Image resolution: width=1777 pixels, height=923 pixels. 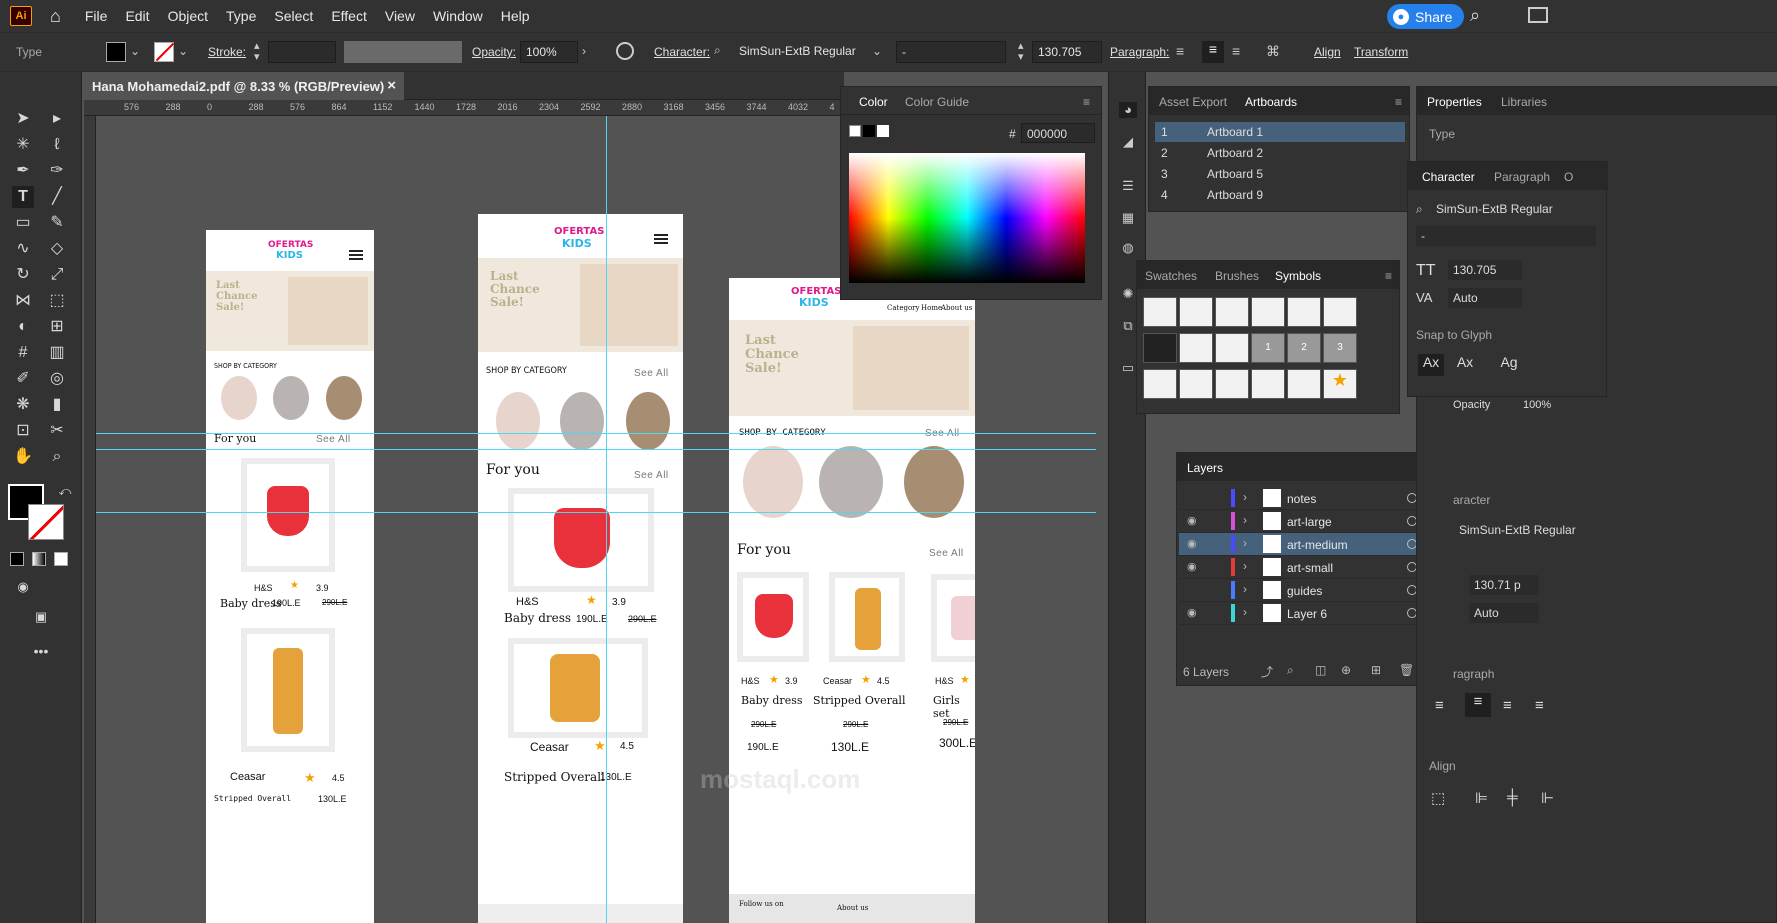 What do you see at coordinates (578, 688) in the screenshot?
I see `product-card-overall` at bounding box center [578, 688].